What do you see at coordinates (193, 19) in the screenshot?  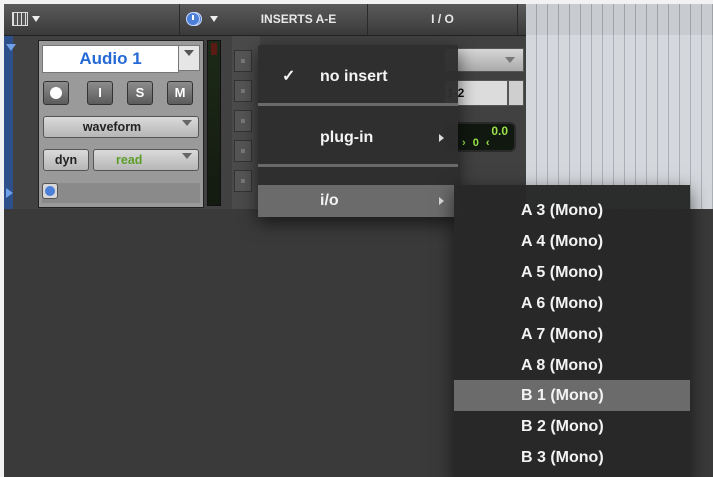 I see `timebase-clock-icon` at bounding box center [193, 19].